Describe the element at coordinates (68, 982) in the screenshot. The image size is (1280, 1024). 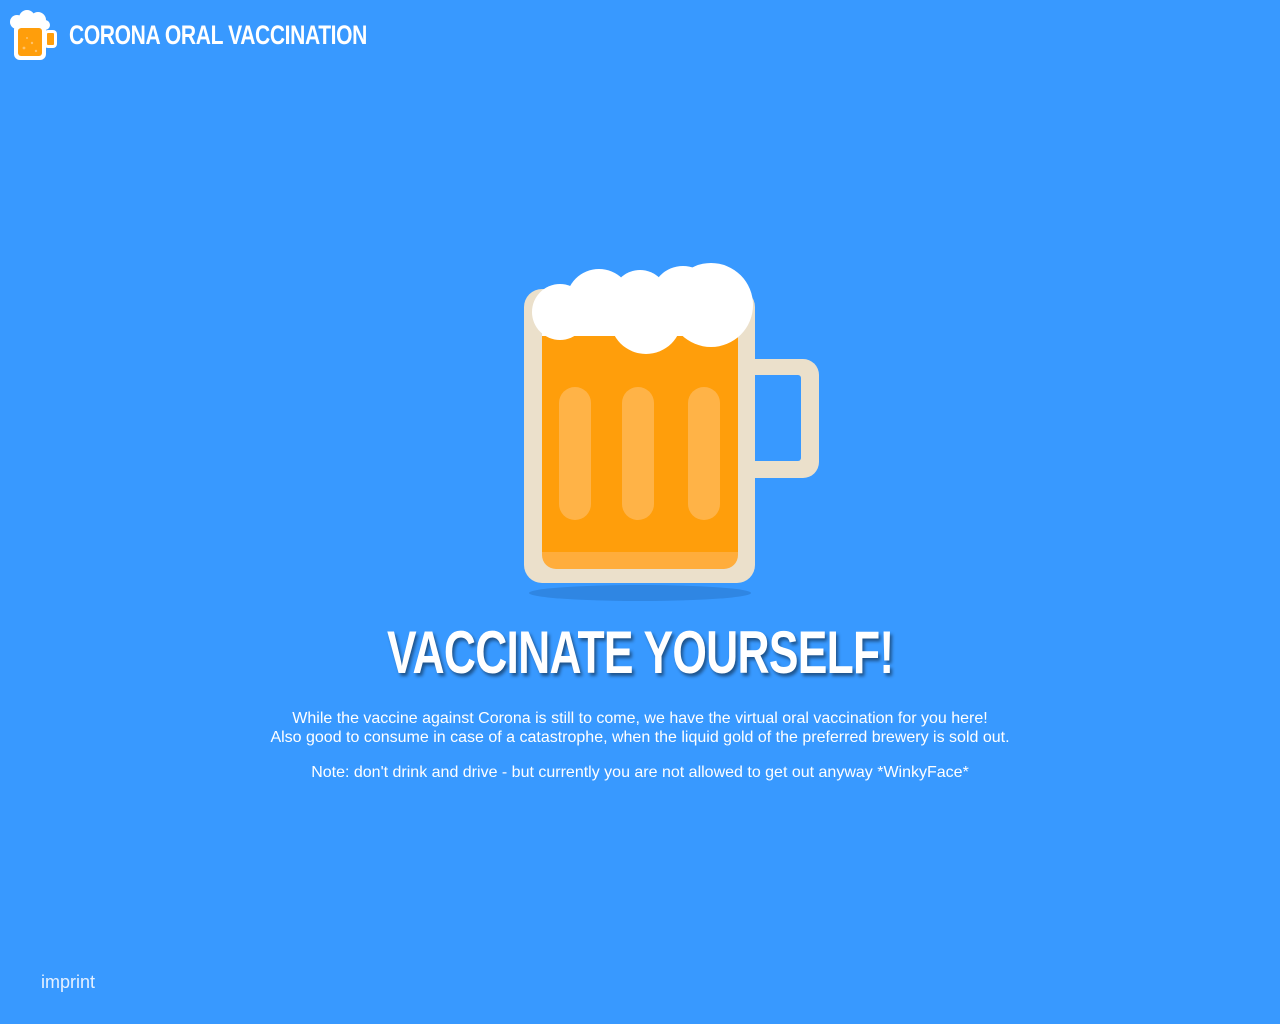
I see `imprint-link: imprint` at that location.